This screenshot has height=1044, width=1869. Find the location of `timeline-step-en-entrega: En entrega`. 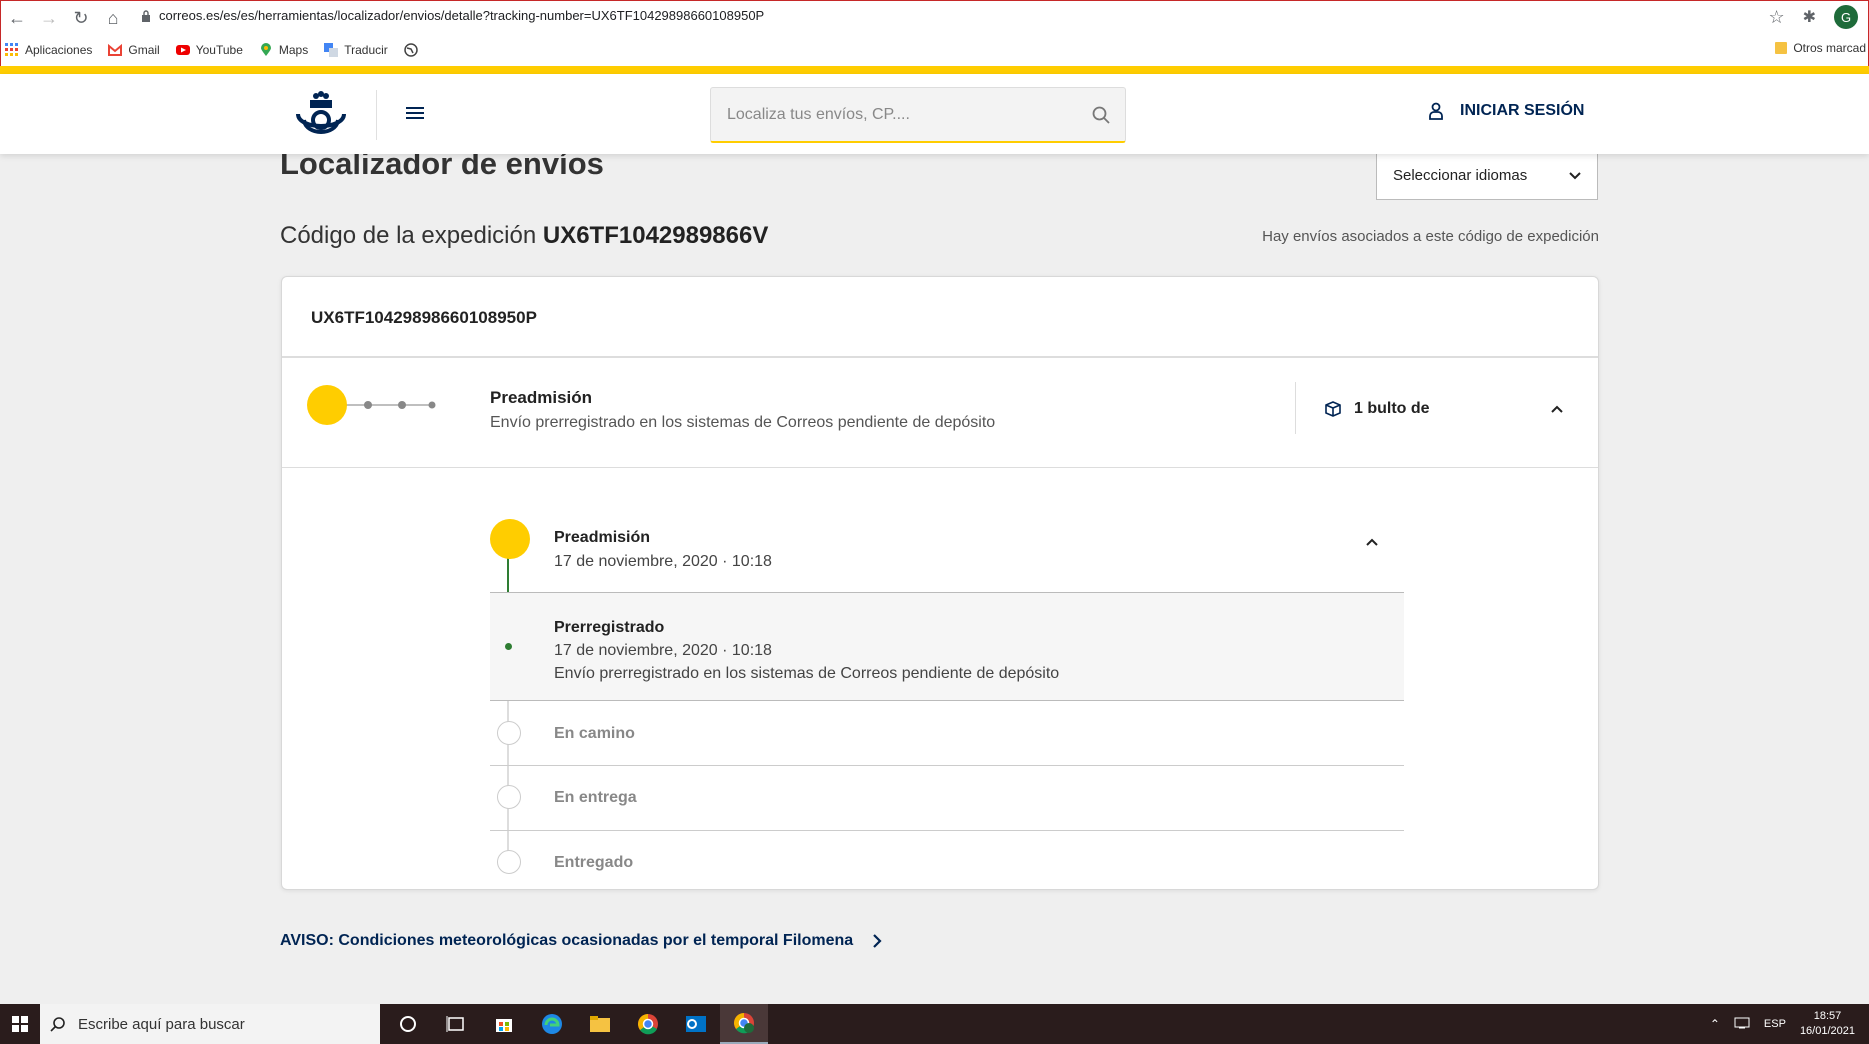

timeline-step-en-entrega: En entrega is located at coordinates (947, 797).